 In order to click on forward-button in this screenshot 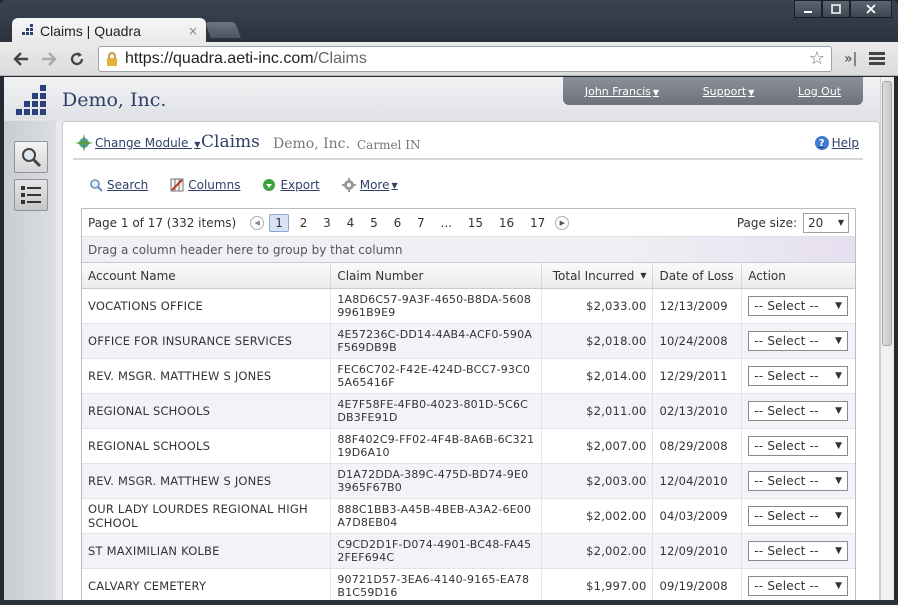, I will do `click(49, 59)`.